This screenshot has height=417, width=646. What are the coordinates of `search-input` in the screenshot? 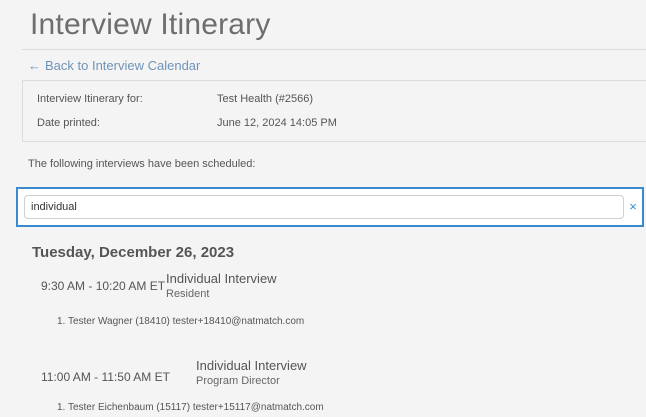 It's located at (324, 207).